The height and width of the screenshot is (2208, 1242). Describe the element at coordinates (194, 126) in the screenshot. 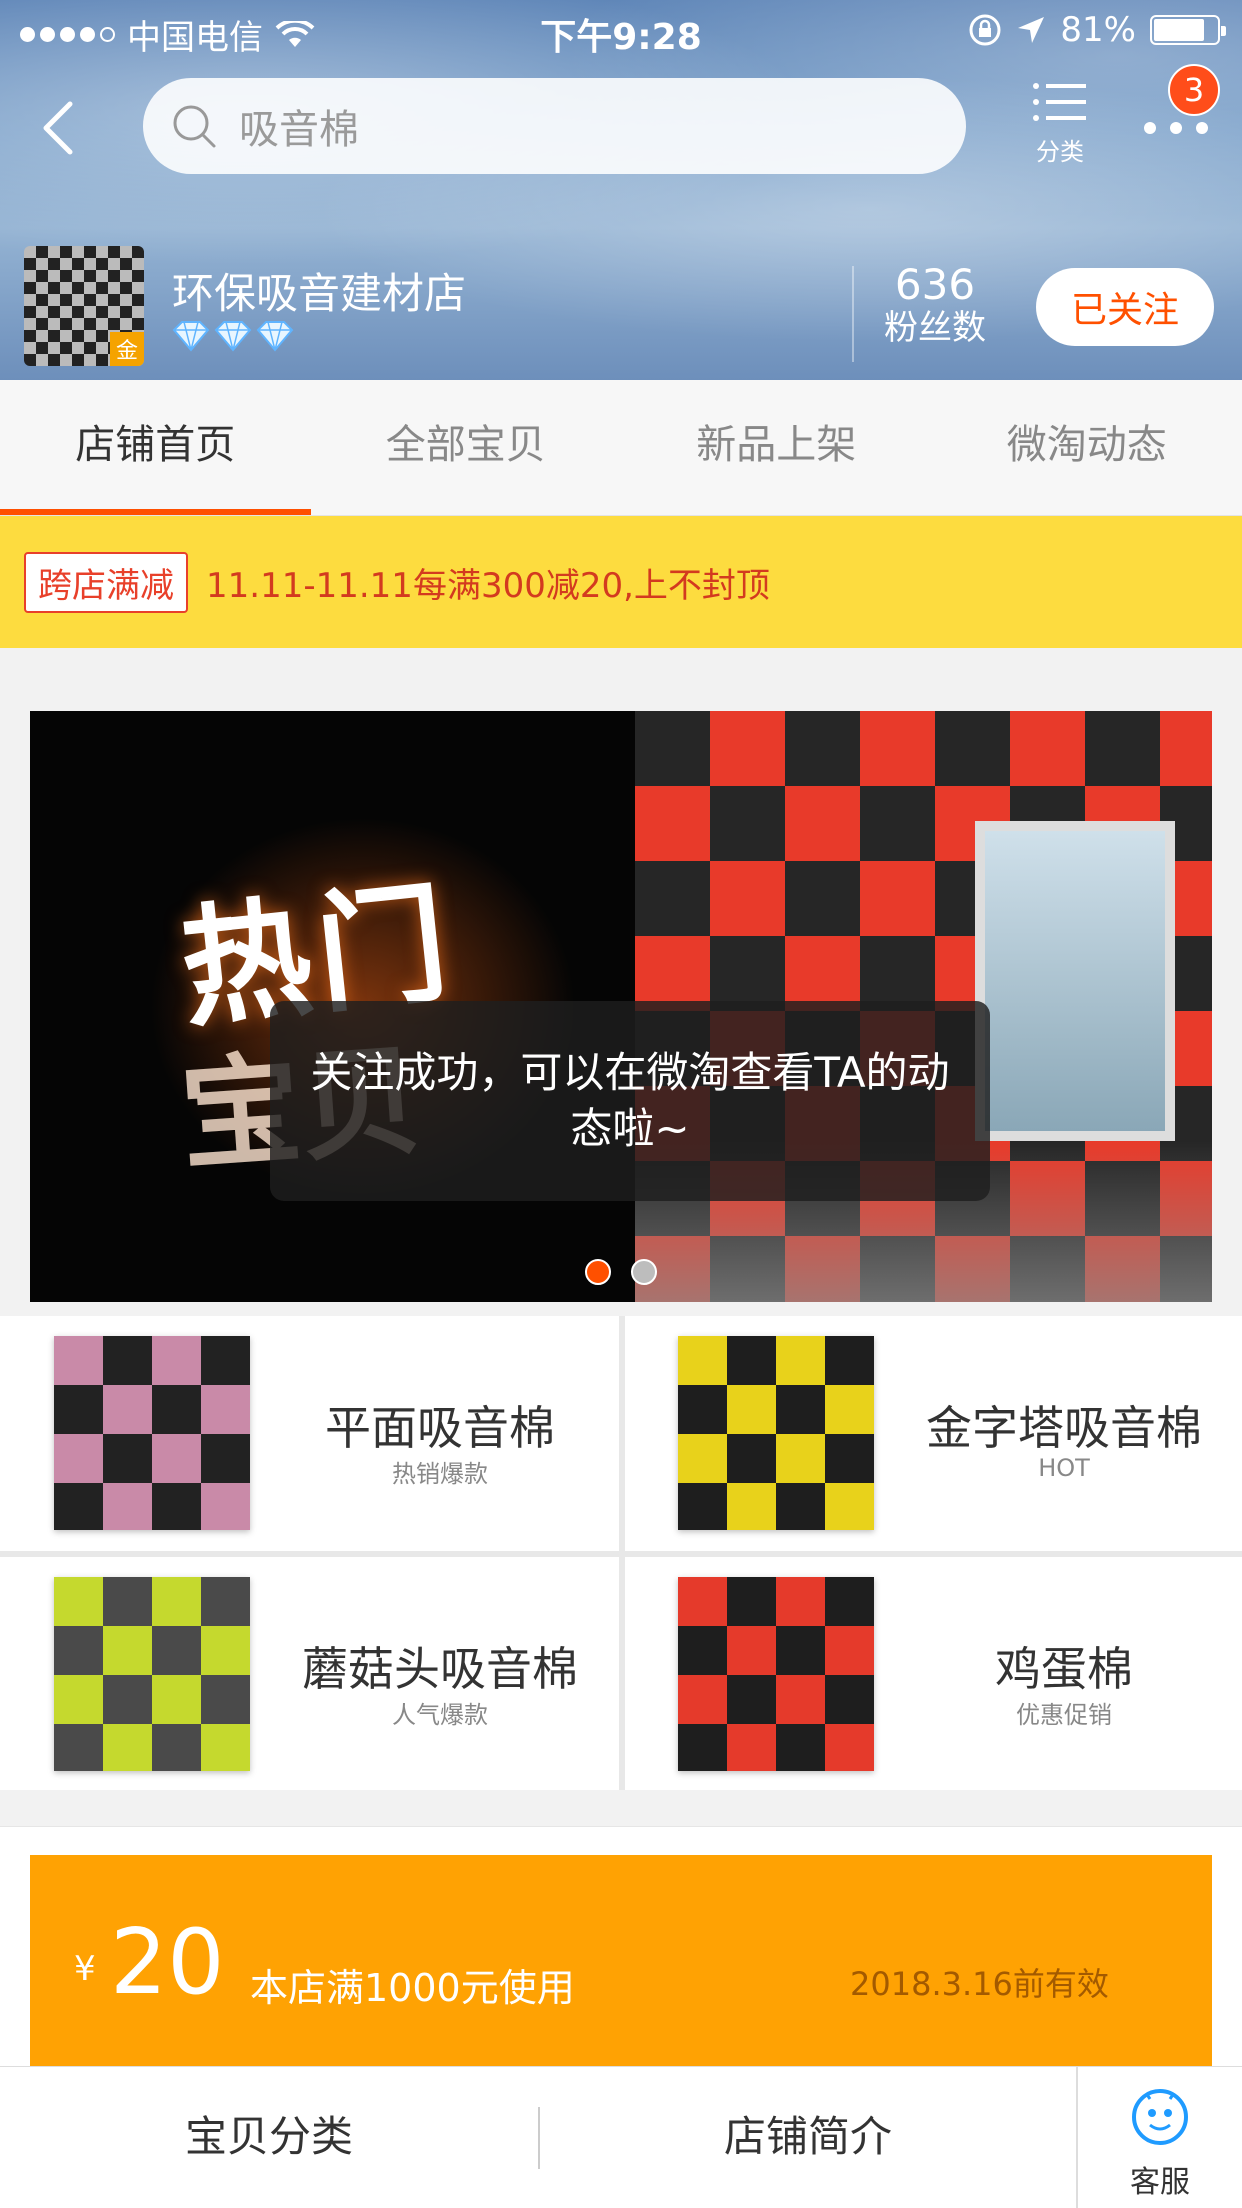

I see `search-icon` at that location.